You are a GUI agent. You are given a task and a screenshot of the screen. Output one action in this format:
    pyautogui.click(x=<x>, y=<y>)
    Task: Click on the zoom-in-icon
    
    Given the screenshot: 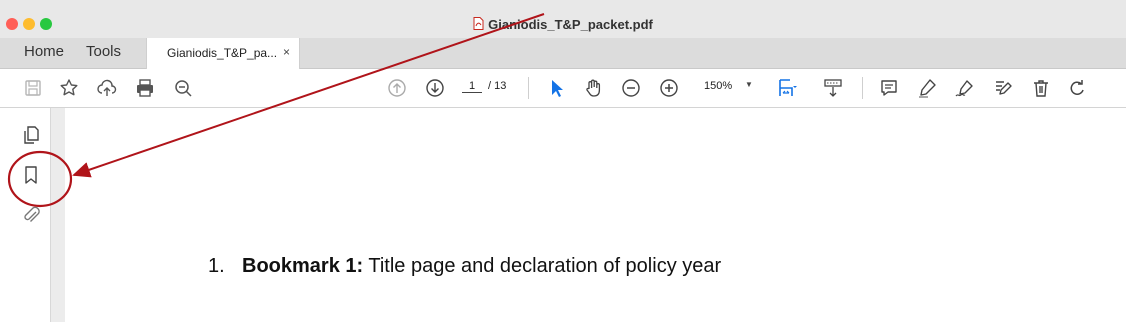 What is the action you would take?
    pyautogui.click(x=669, y=88)
    